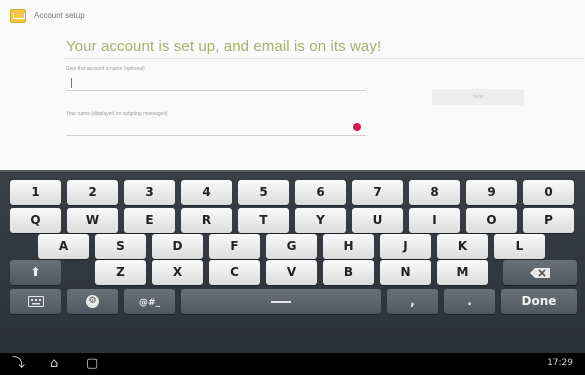 This screenshot has width=585, height=375. I want to click on key-f: F, so click(234, 246).